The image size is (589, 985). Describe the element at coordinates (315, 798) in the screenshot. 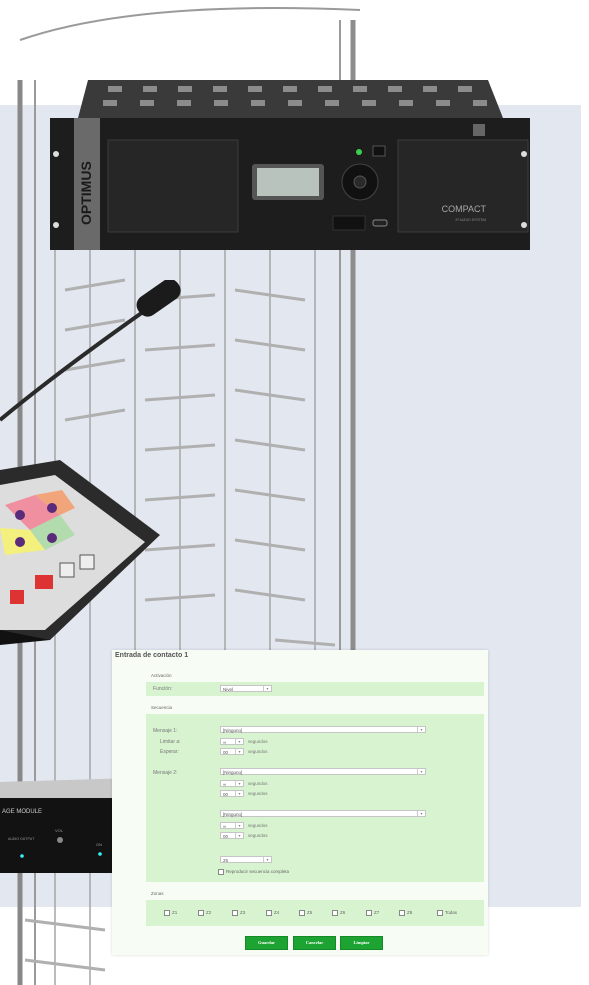

I see `sequence-section` at that location.